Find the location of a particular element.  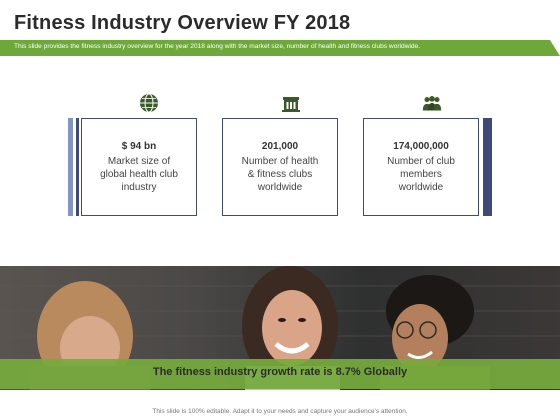

stat-value: $ 94 bn is located at coordinates (139, 146).